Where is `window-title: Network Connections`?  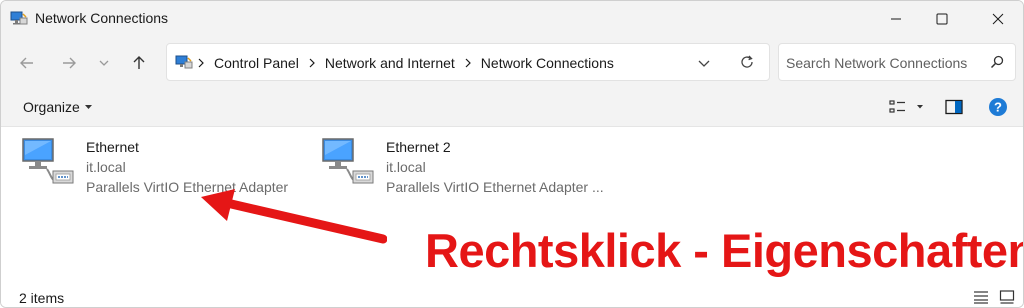 window-title: Network Connections is located at coordinates (102, 18).